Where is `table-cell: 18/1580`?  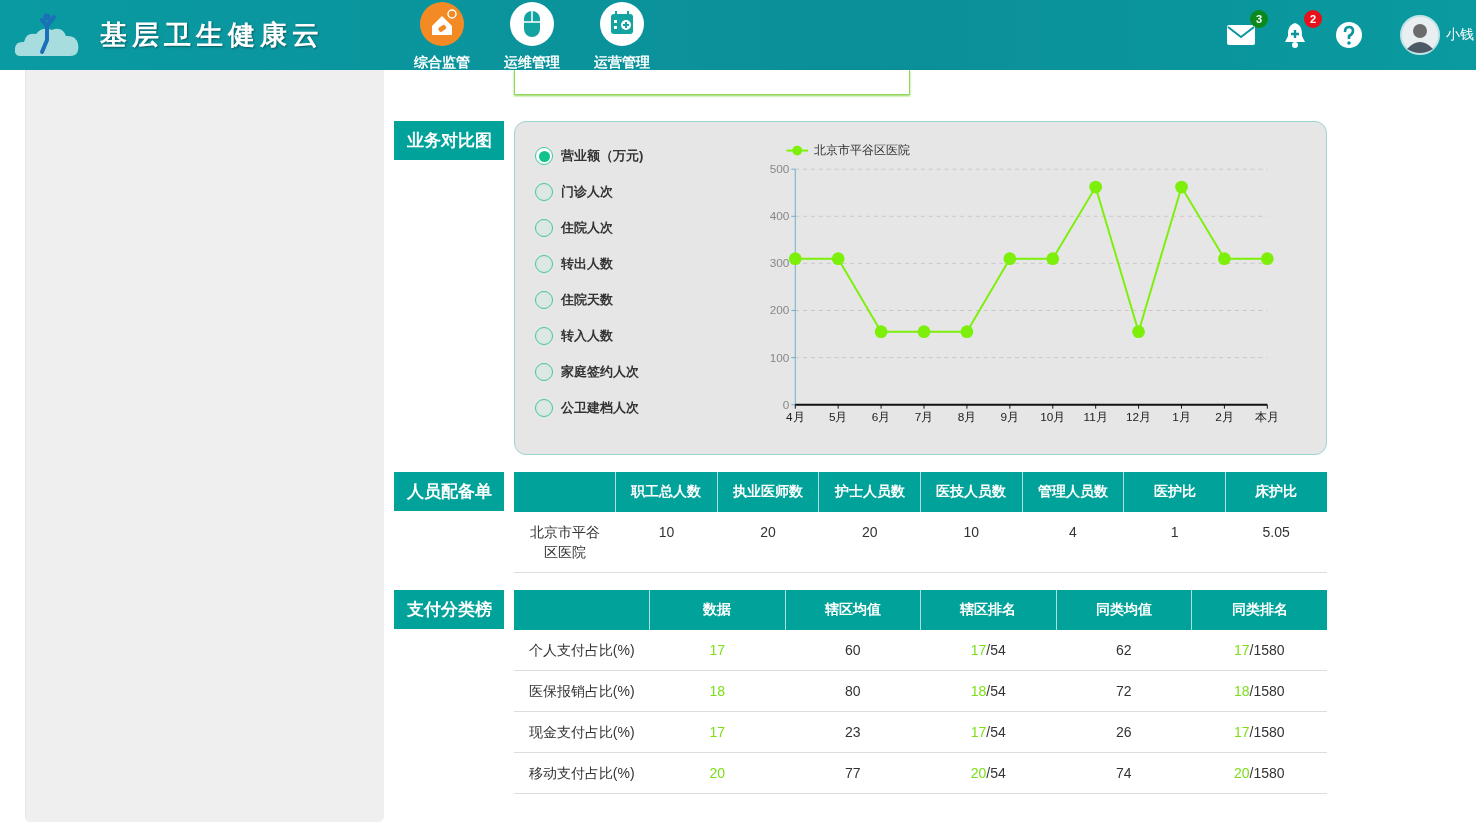
table-cell: 18/1580 is located at coordinates (1259, 691).